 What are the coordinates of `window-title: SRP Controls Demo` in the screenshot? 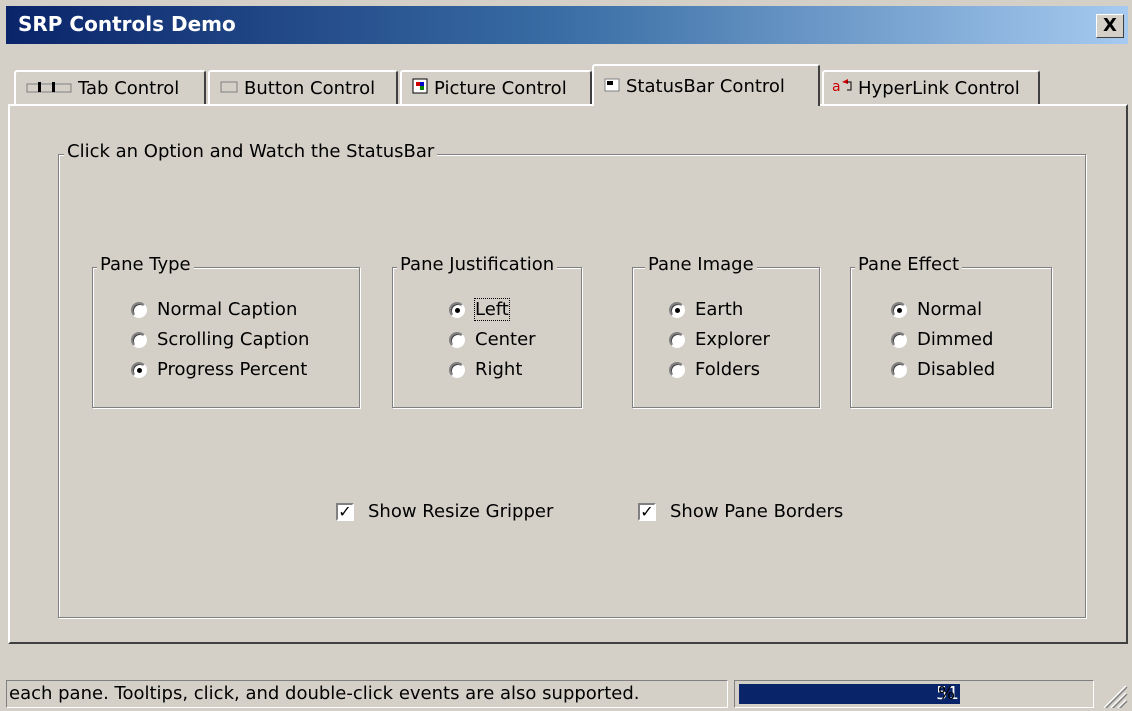 It's located at (127, 24).